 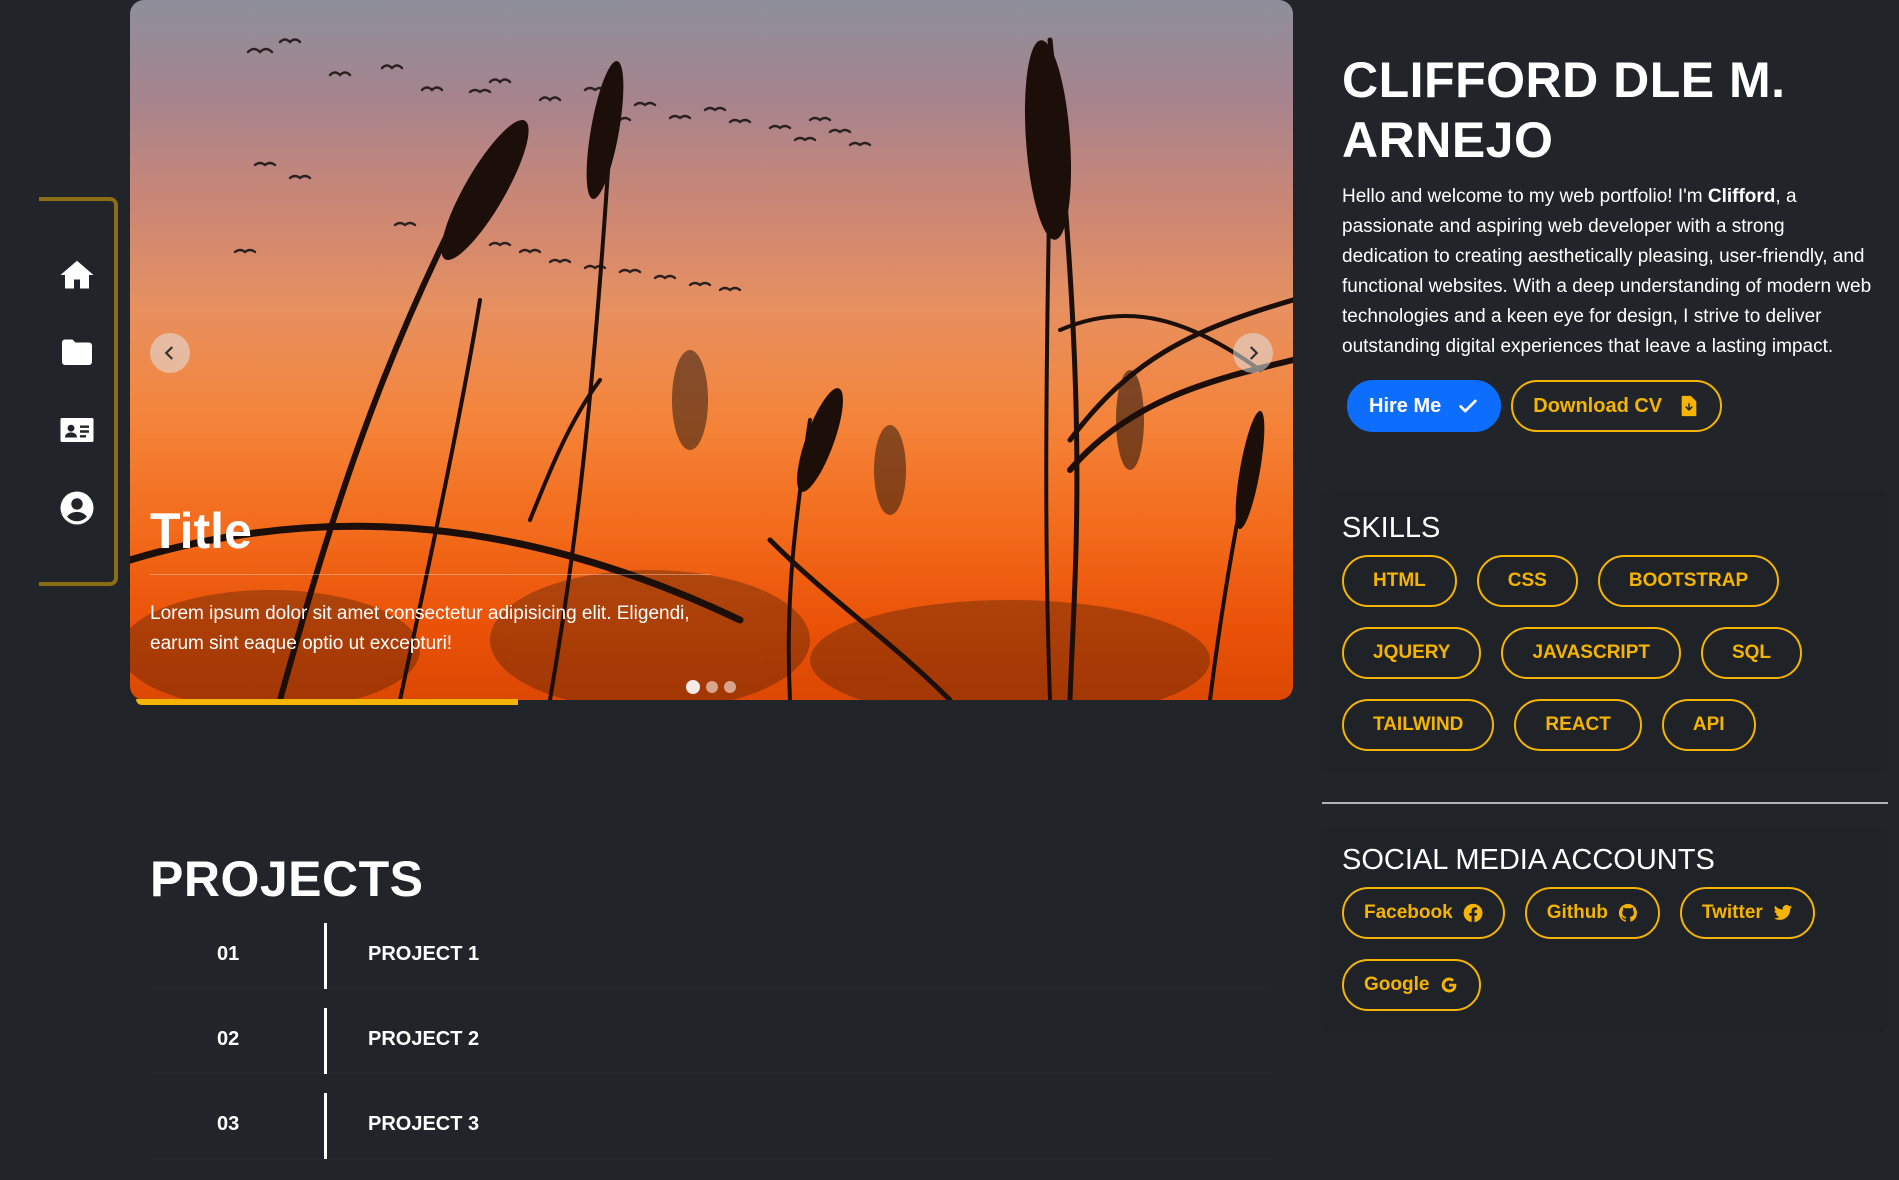 I want to click on social-list: Facebook Github Twitter Google, so click(x=1592, y=949).